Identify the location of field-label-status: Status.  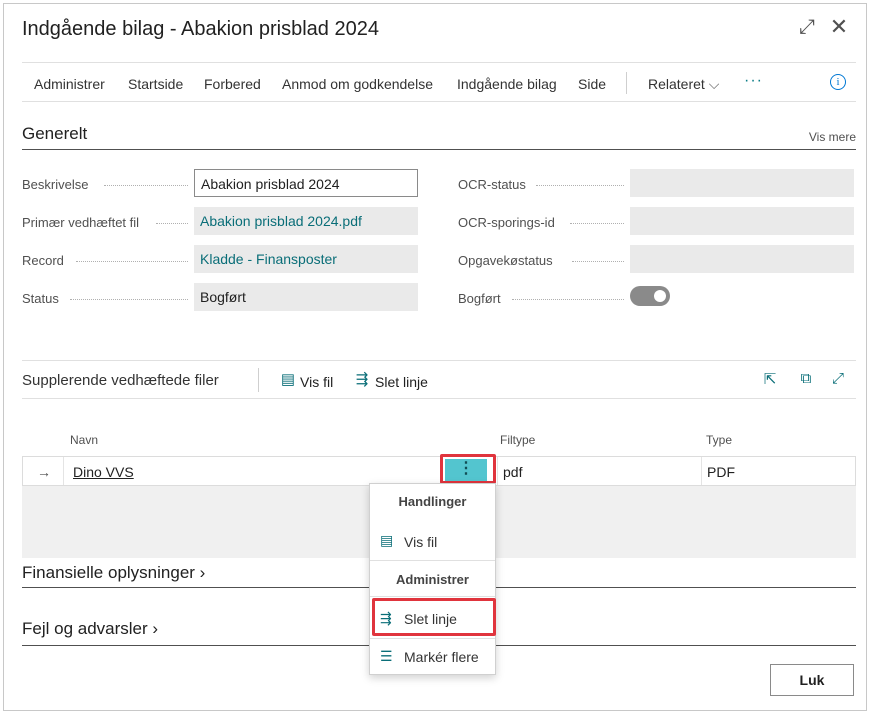
(40, 298).